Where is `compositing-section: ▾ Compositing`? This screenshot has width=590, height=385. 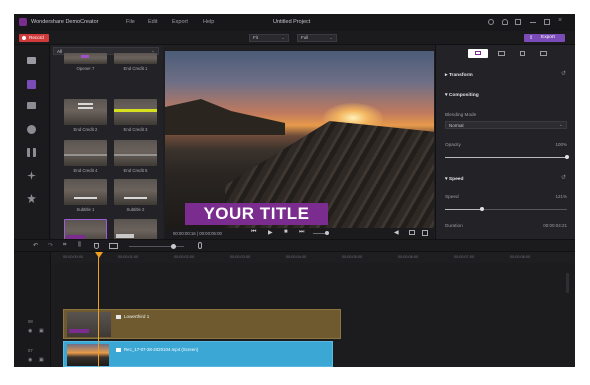
compositing-section: ▾ Compositing is located at coordinates (462, 95).